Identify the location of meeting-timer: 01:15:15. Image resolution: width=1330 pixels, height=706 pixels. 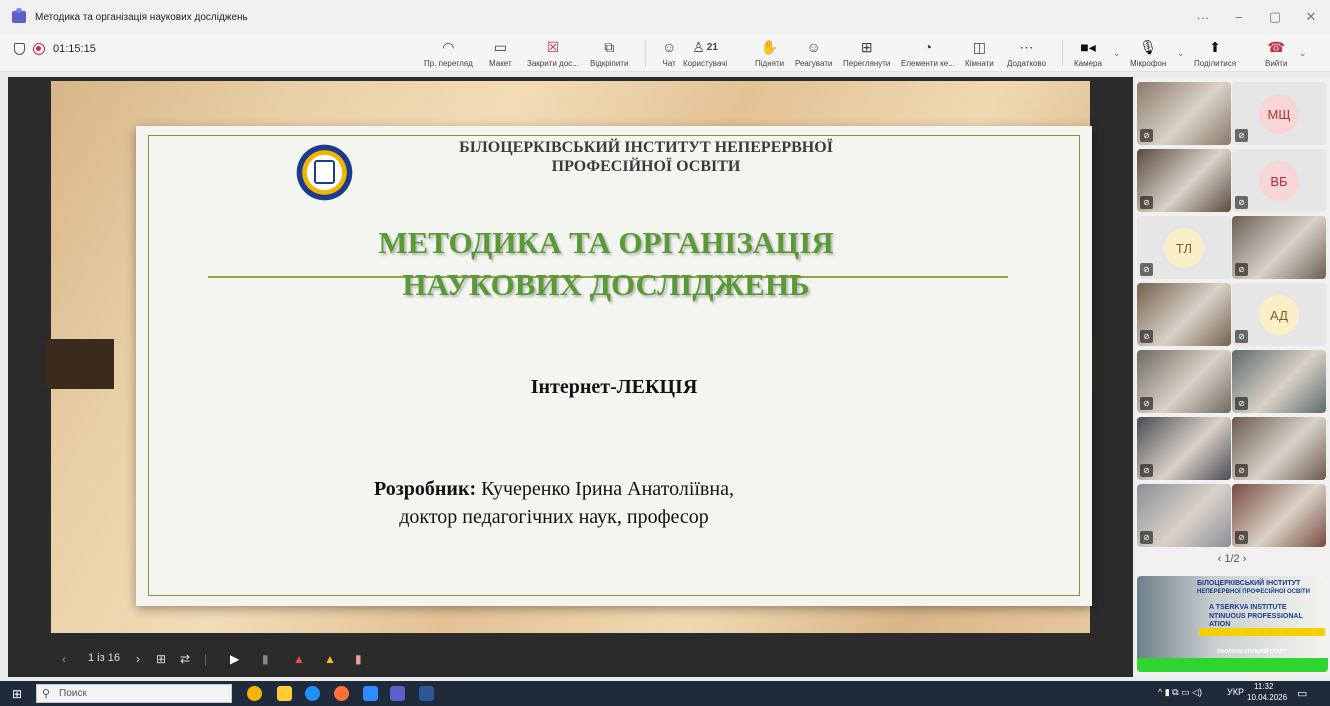
(74, 49).